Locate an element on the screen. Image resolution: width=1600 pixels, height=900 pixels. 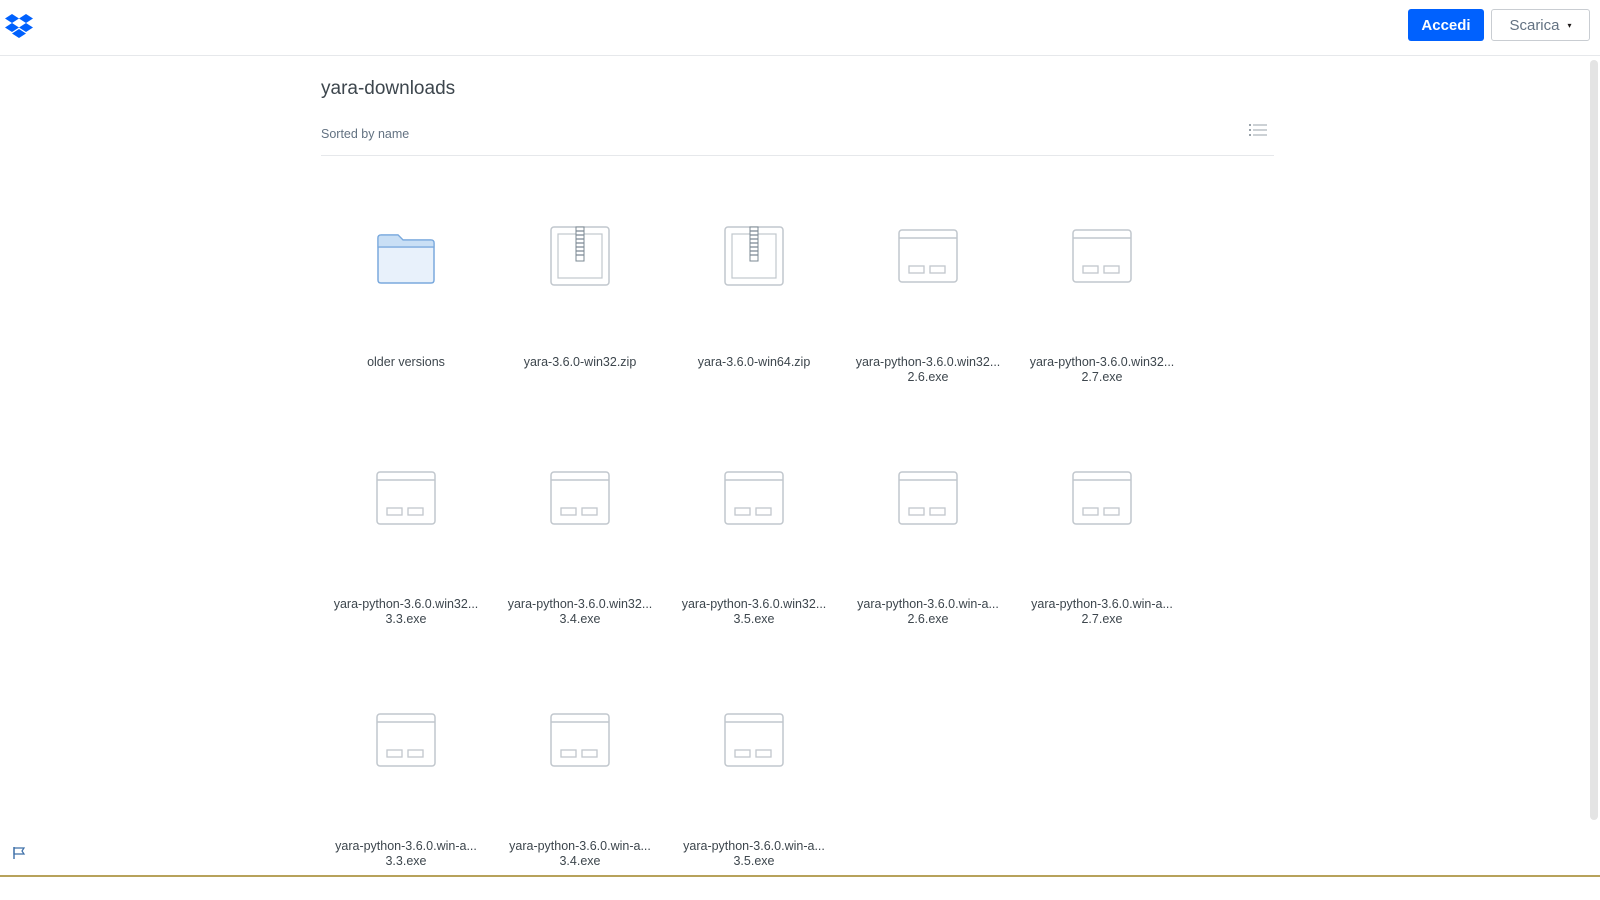
file-name: yara-python-3.6.0.win-a... 2.6.exe is located at coordinates (928, 612).